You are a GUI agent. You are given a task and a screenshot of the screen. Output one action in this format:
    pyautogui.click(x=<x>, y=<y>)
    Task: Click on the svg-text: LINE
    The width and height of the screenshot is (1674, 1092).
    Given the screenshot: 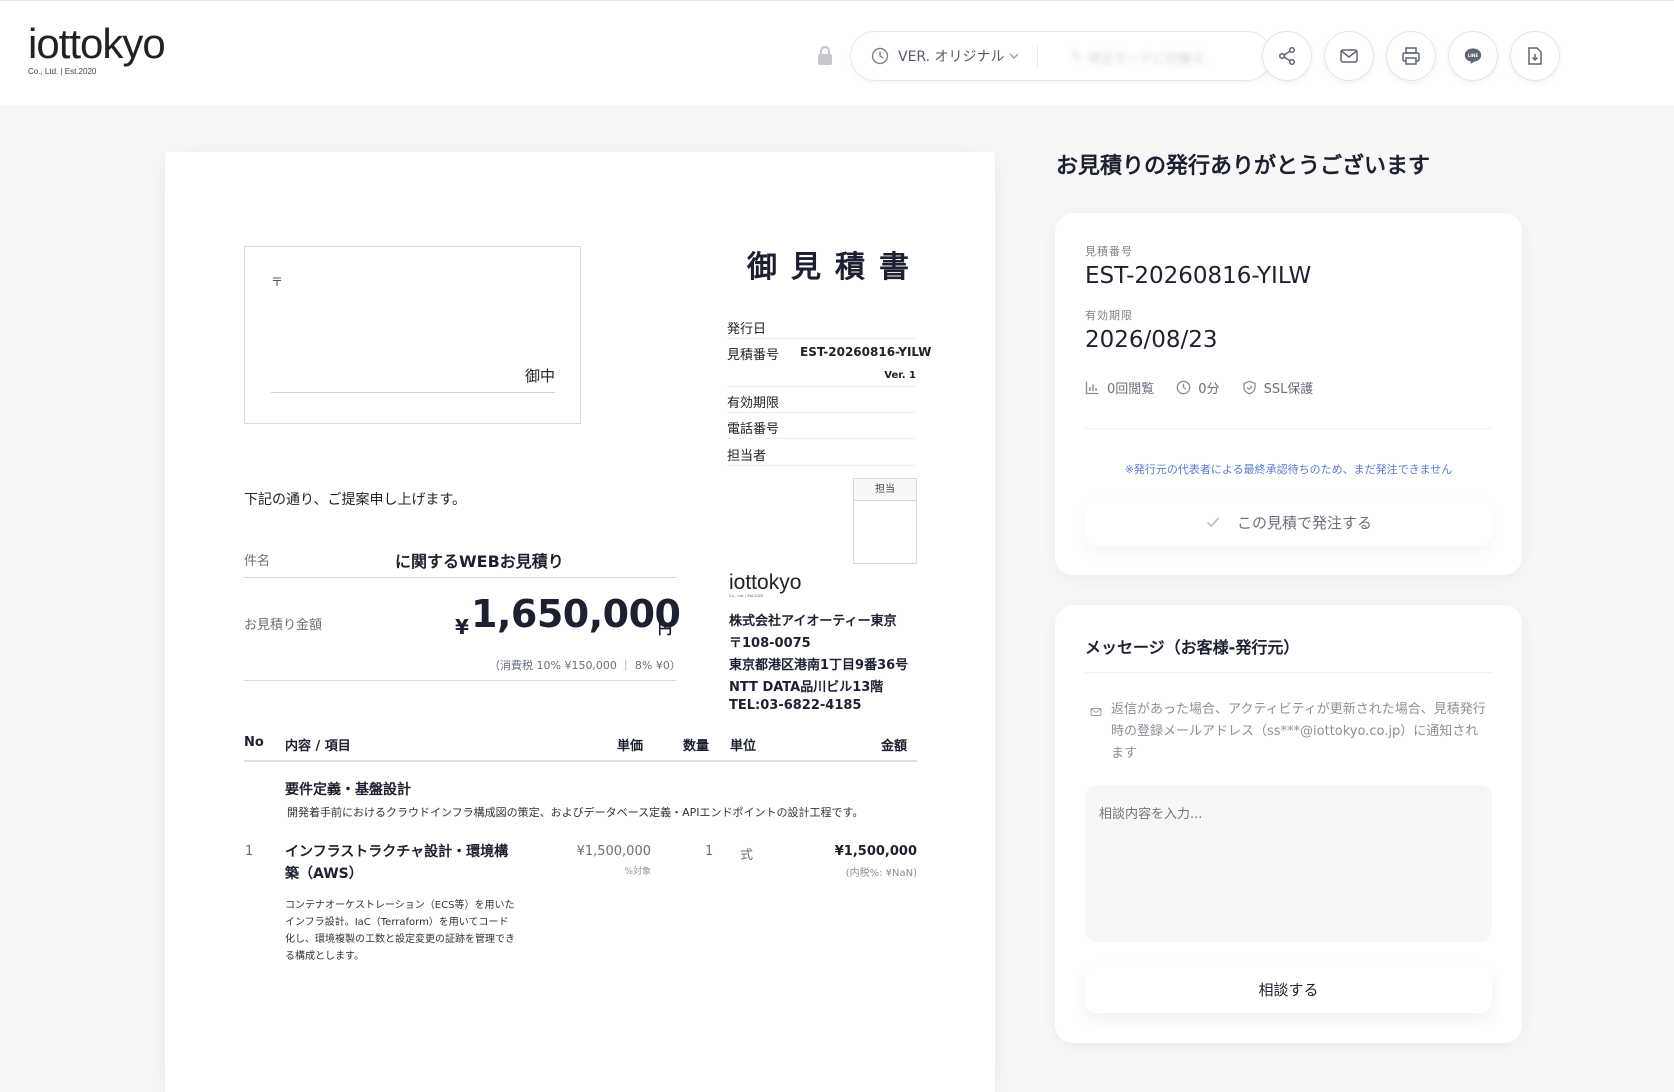 What is the action you would take?
    pyautogui.click(x=1473, y=55)
    